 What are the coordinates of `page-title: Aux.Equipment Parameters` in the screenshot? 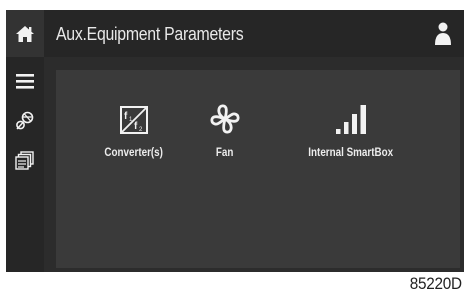 It's located at (150, 34).